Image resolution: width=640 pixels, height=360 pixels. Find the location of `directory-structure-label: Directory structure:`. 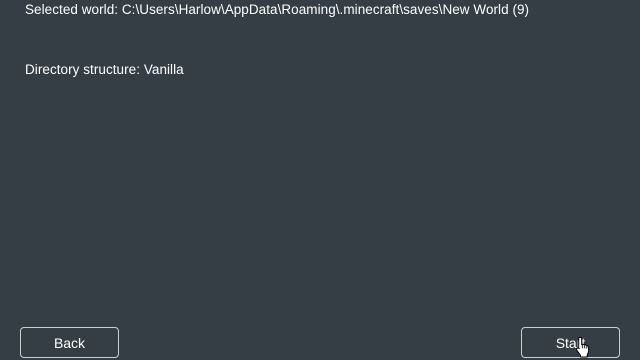

directory-structure-label: Directory structure: is located at coordinates (83, 69).